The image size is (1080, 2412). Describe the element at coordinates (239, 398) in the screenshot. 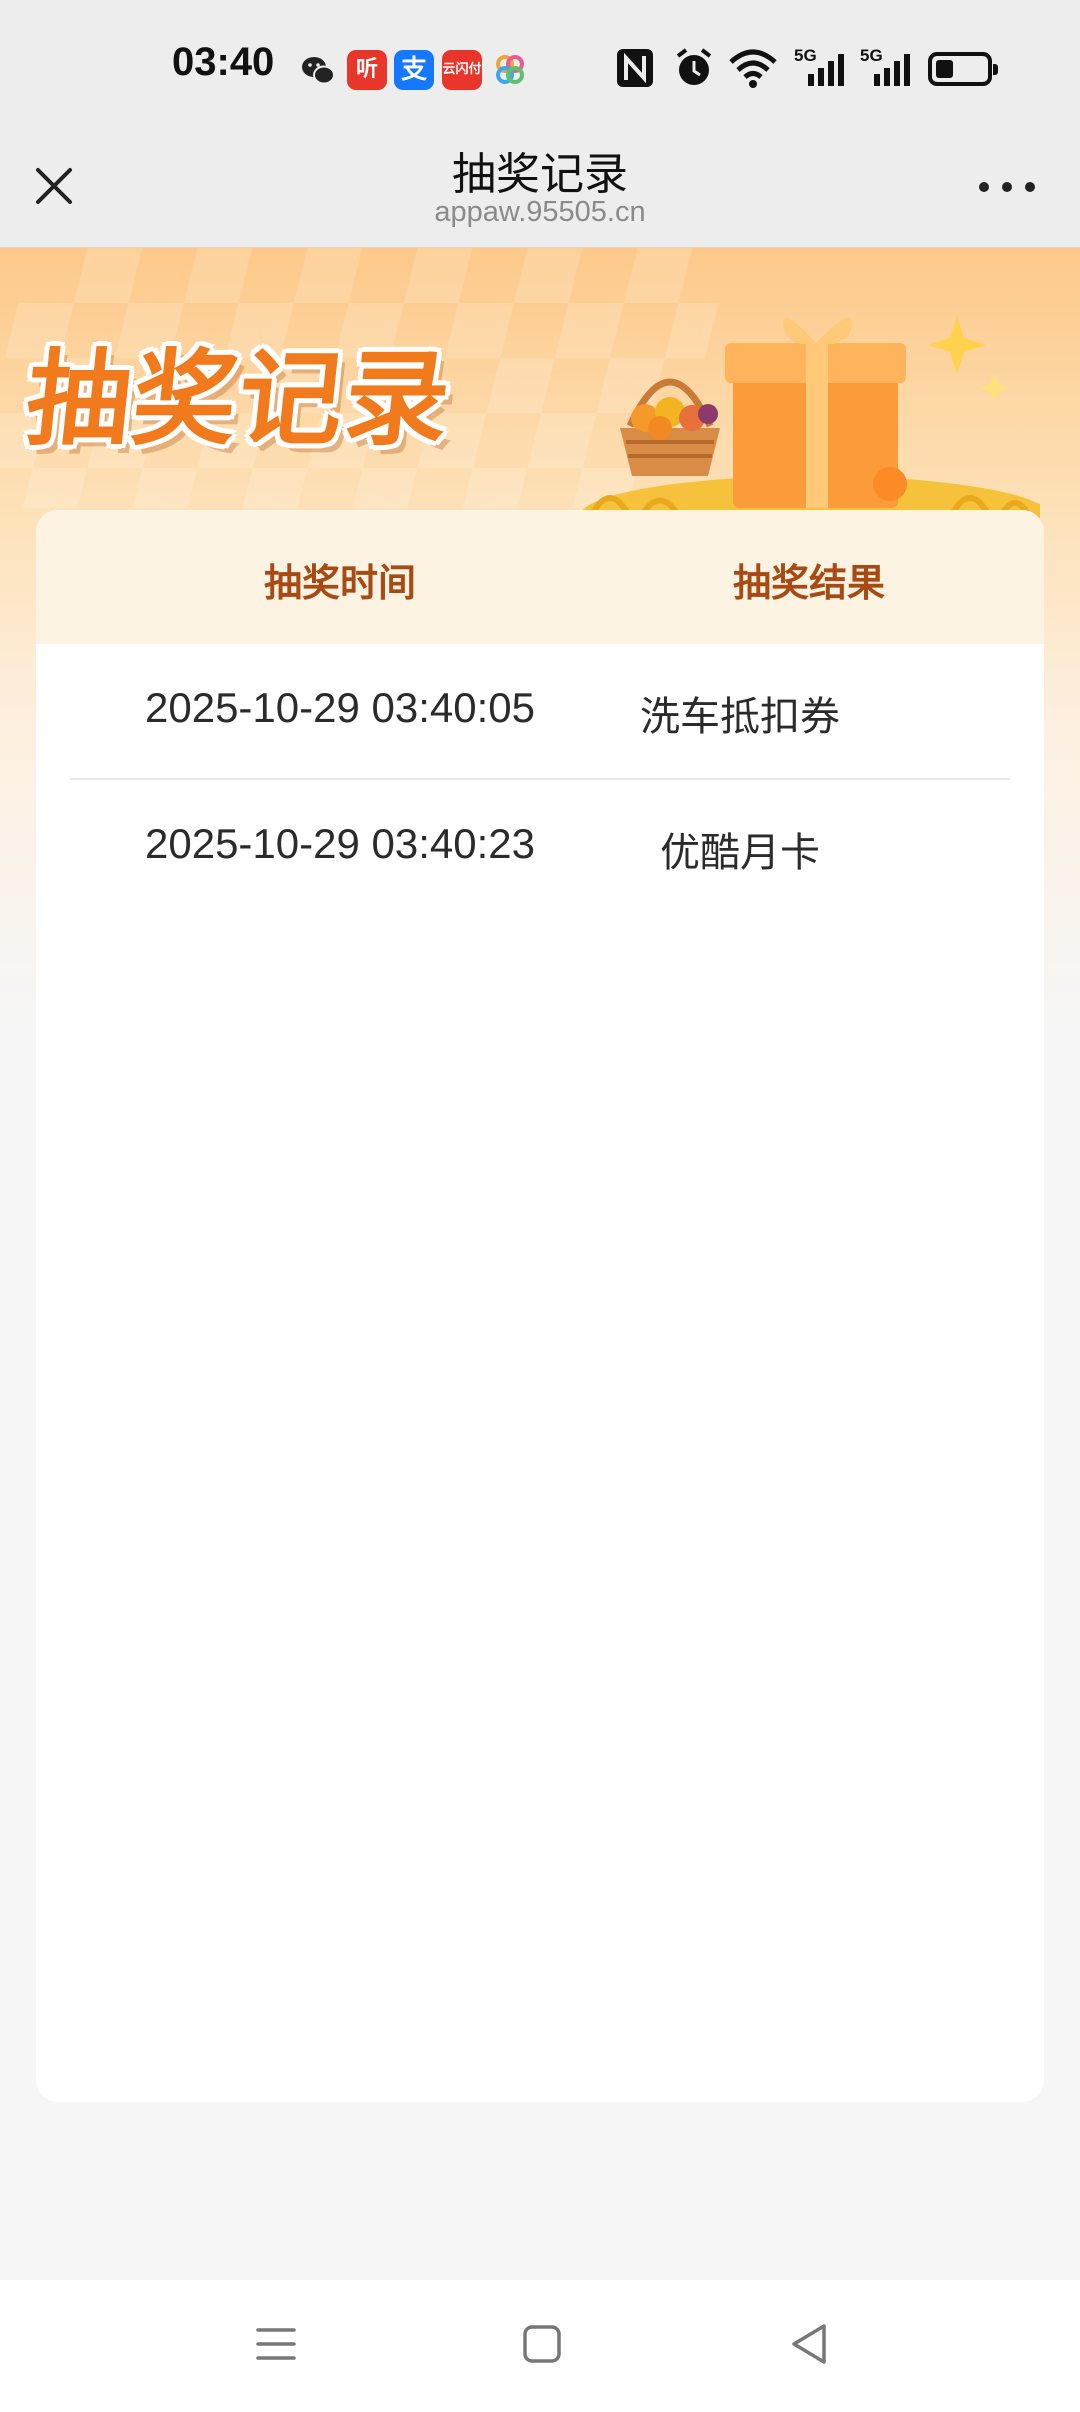

I see `hero-title: 抽奖记录` at that location.